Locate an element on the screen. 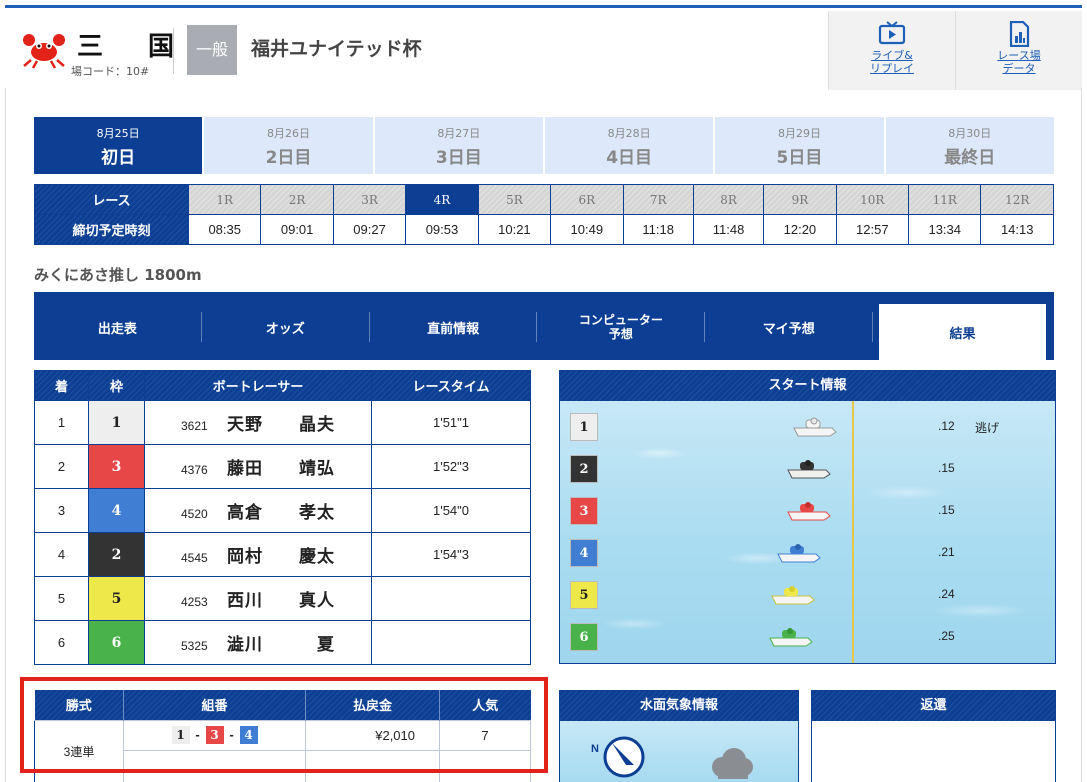 This screenshot has height=782, width=1087. tab-my-prediction: マイ予想 is located at coordinates (789, 327).